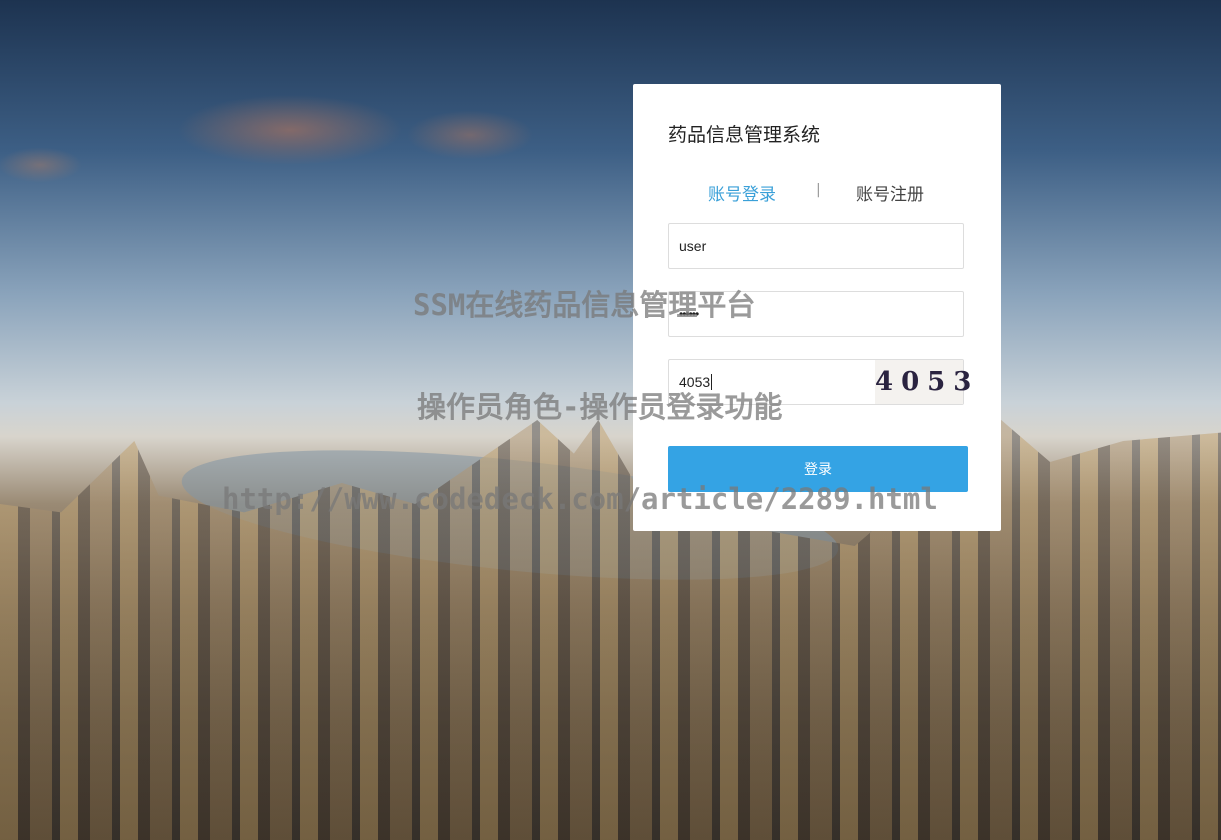 This screenshot has width=1221, height=840. What do you see at coordinates (744, 135) in the screenshot?
I see `system-title: 药品信息管理系统` at bounding box center [744, 135].